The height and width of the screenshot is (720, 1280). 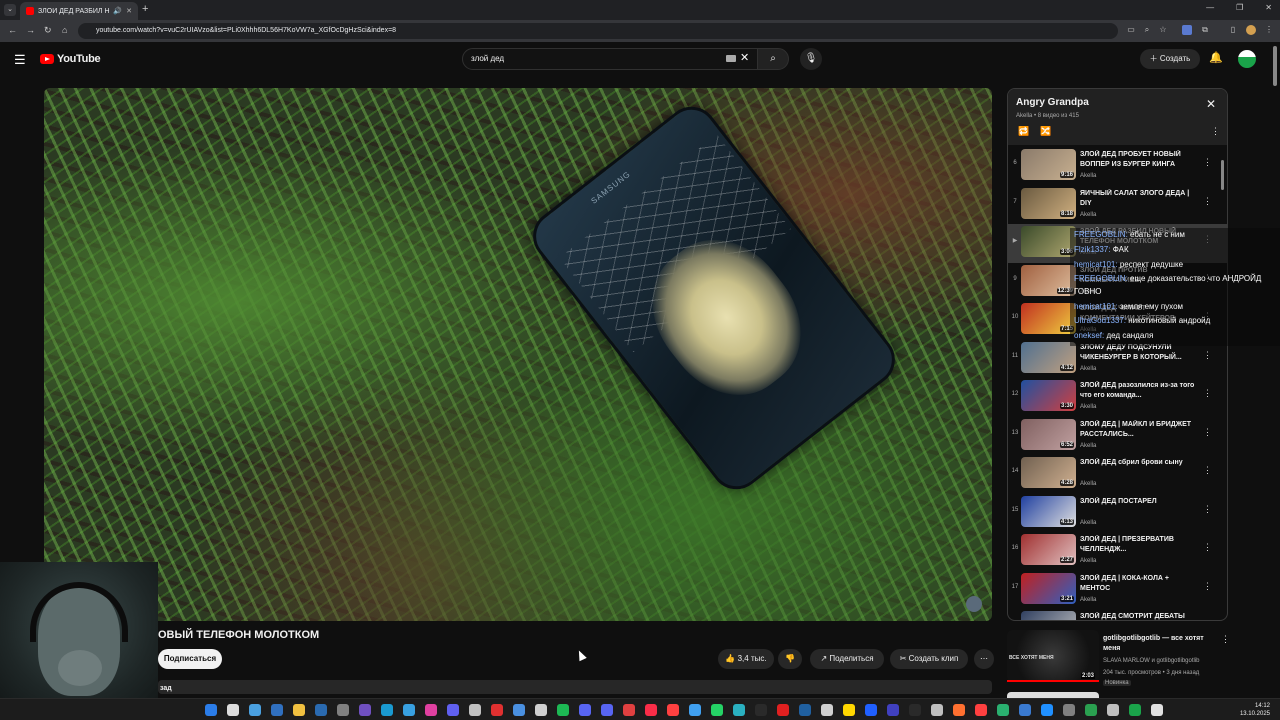 What do you see at coordinates (1163, 30) in the screenshot?
I see `bookmark-star-icon: ☆` at bounding box center [1163, 30].